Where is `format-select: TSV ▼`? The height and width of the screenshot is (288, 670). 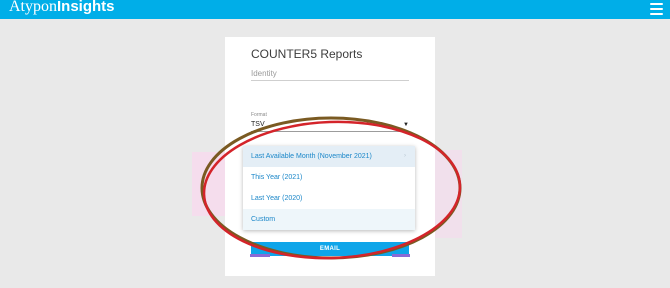
format-select: TSV ▼ is located at coordinates (330, 126).